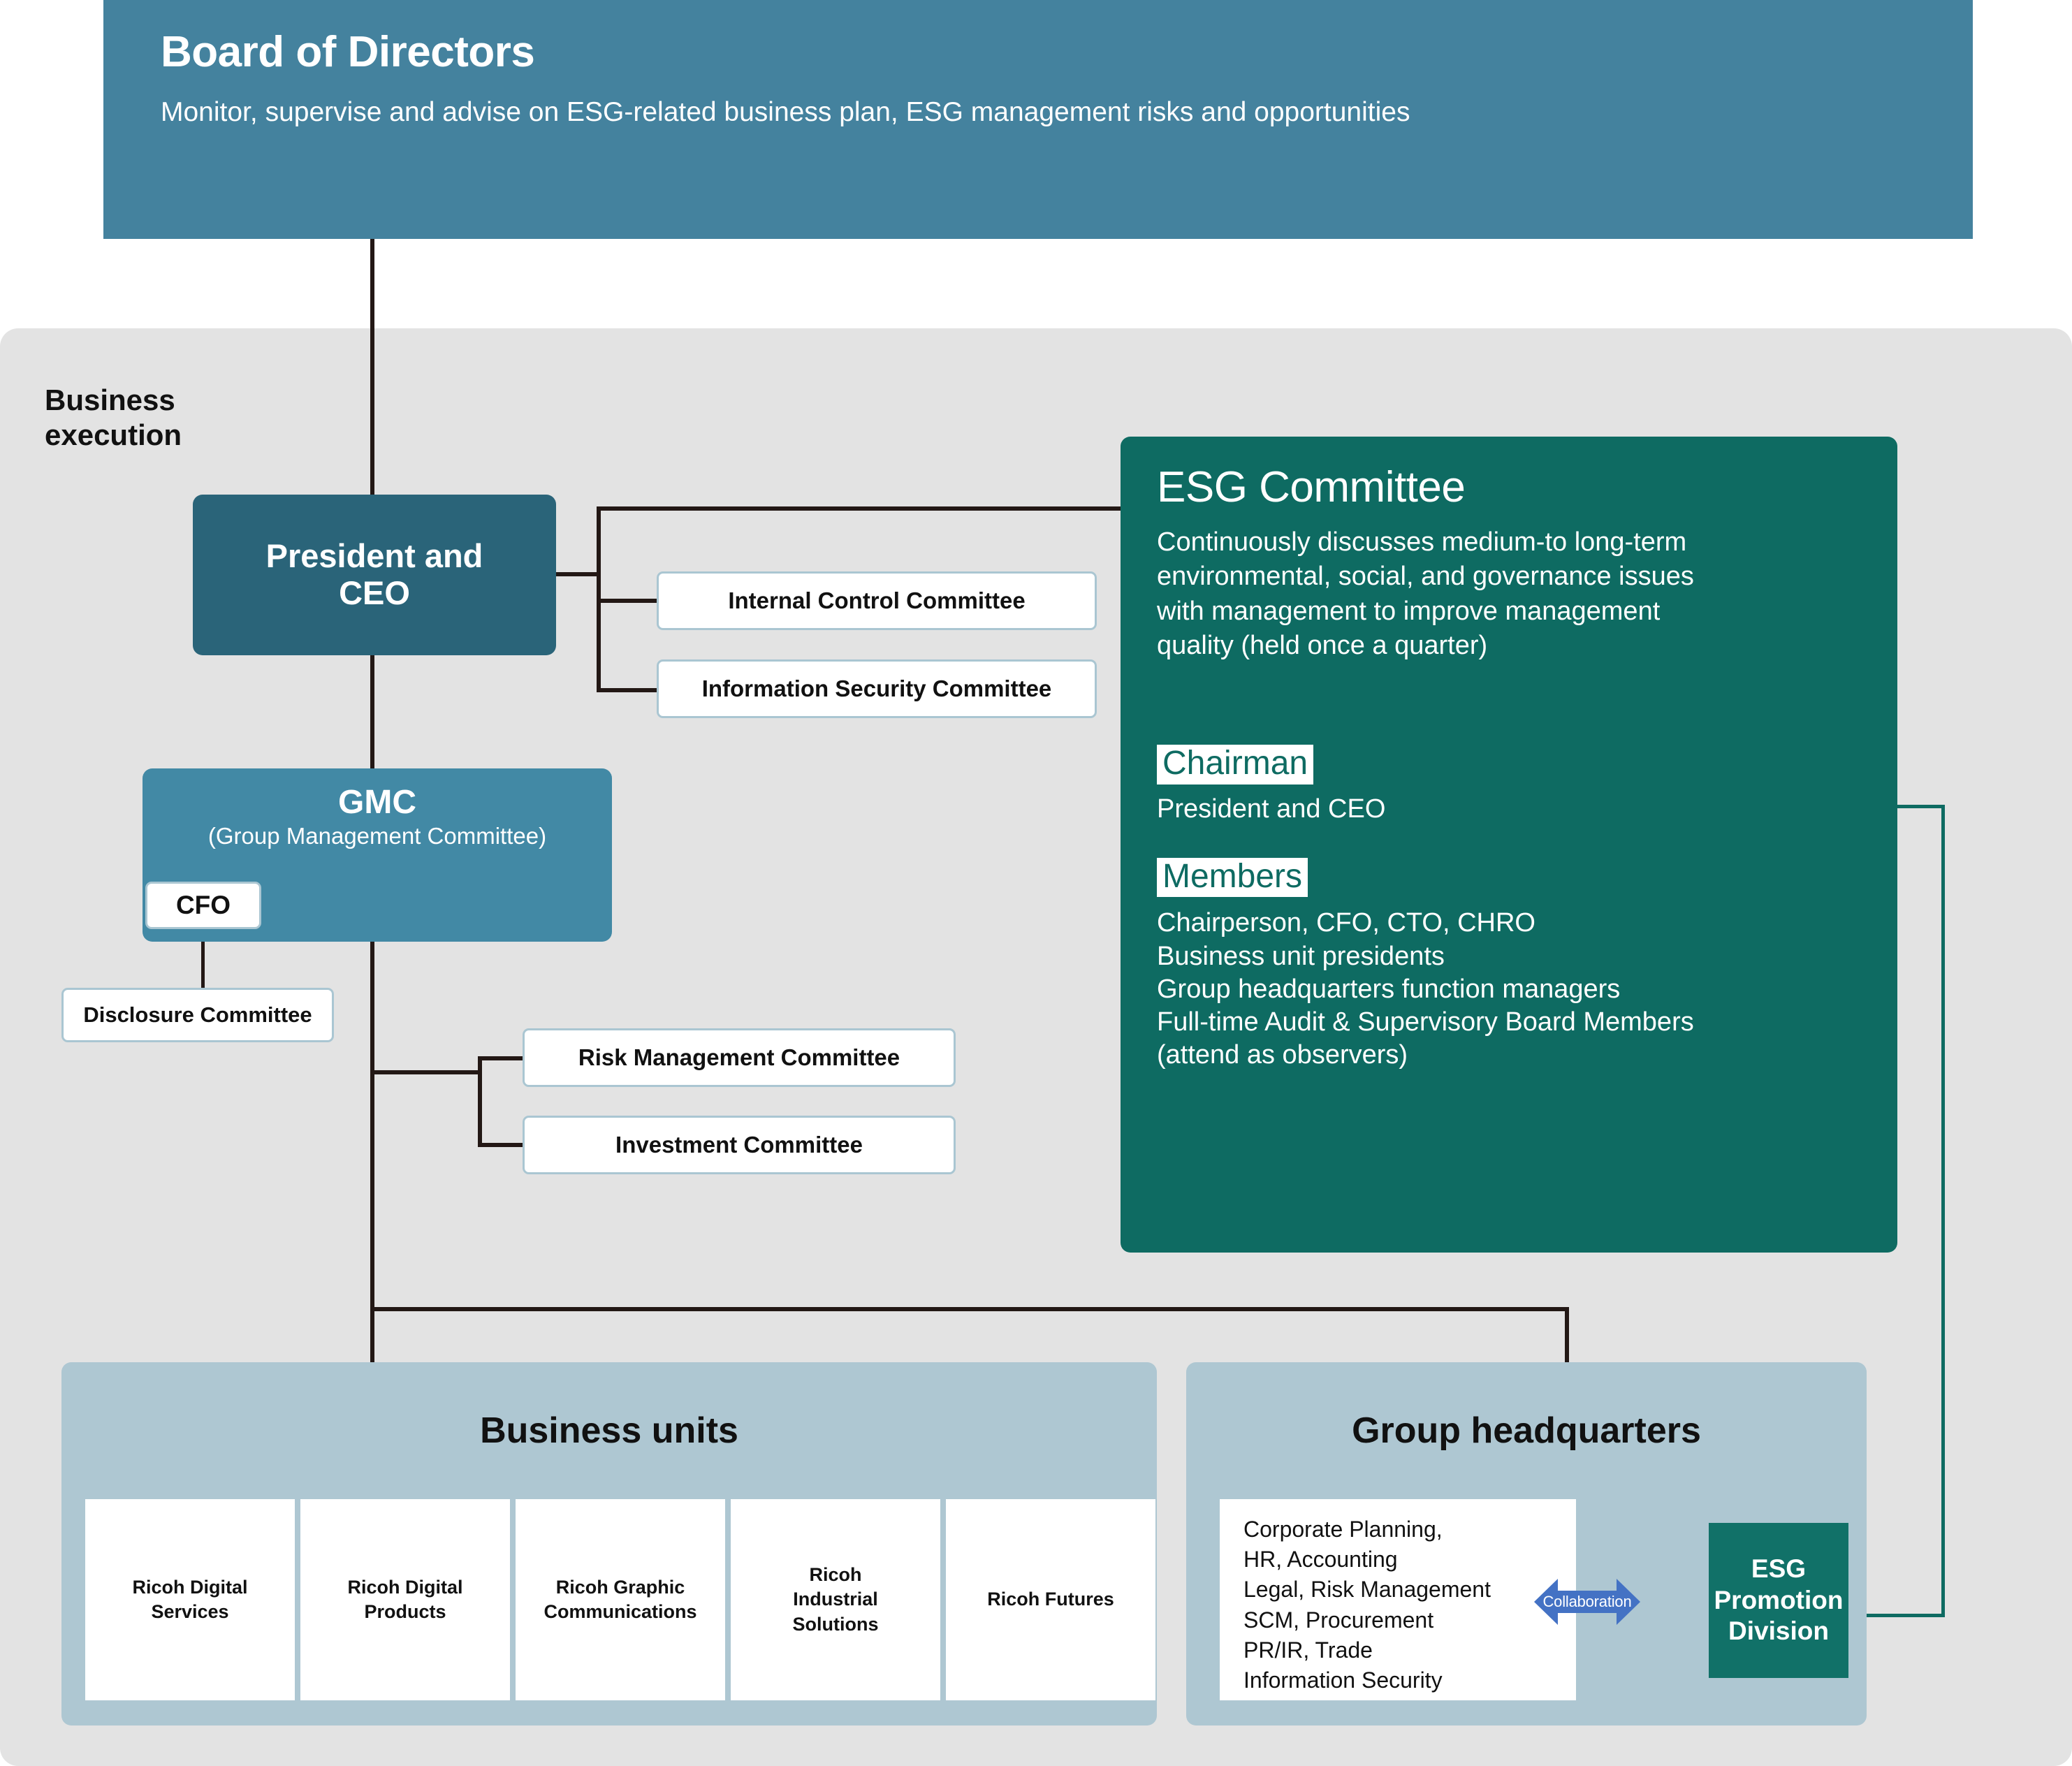 This screenshot has width=2072, height=1766. I want to click on business-unit-card: Ricoh Digital Products, so click(405, 1599).